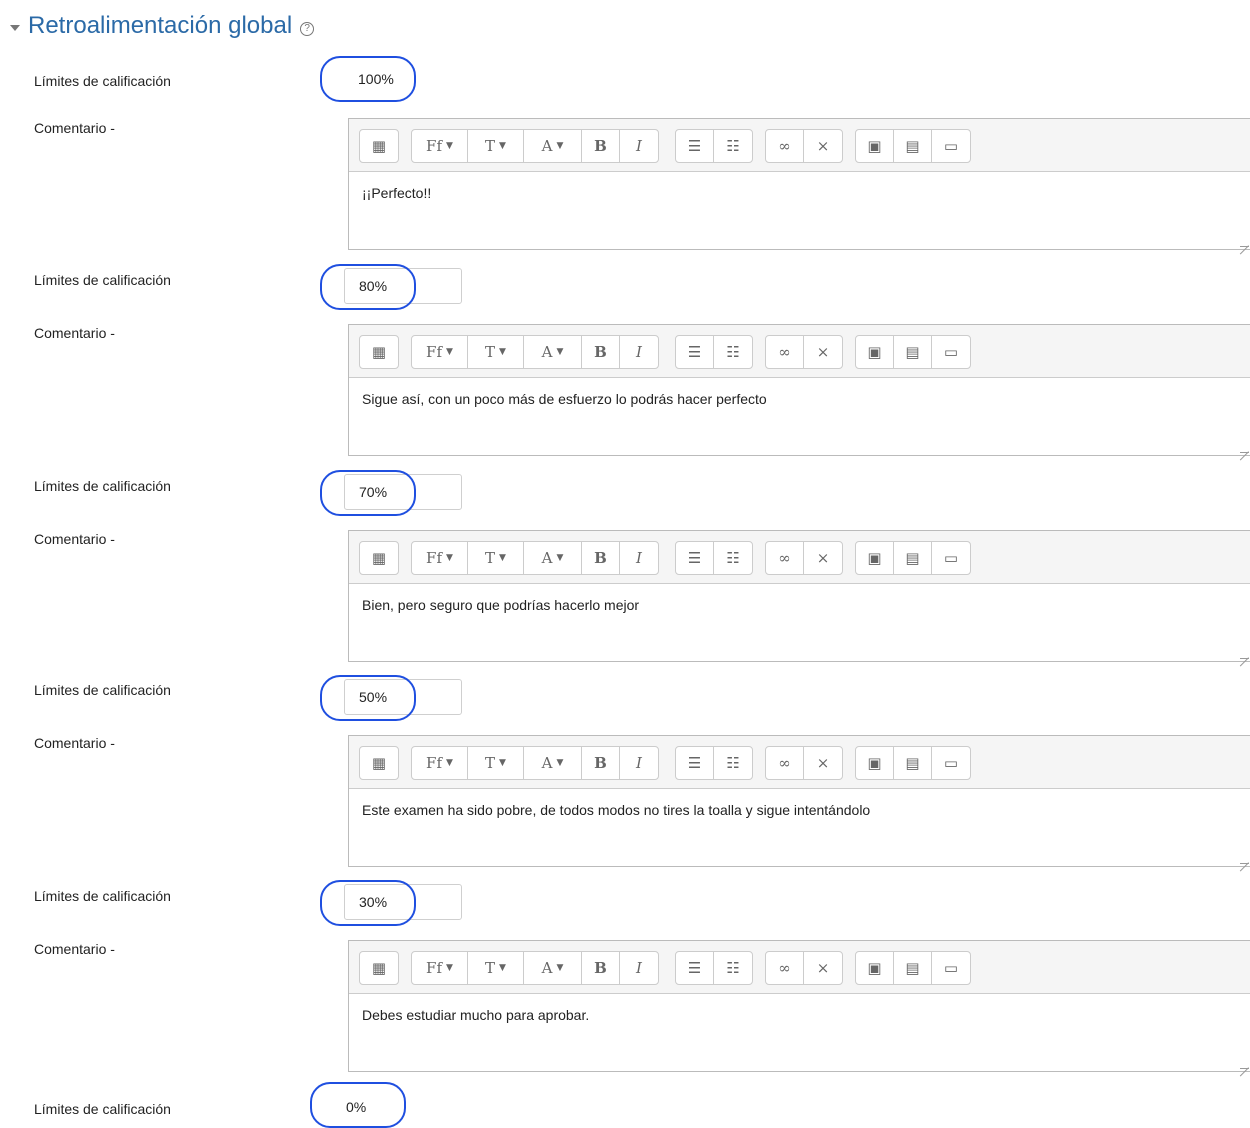 The width and height of the screenshot is (1250, 1128). Describe the element at coordinates (403, 902) in the screenshot. I see `grade-boundary-input: 30%` at that location.